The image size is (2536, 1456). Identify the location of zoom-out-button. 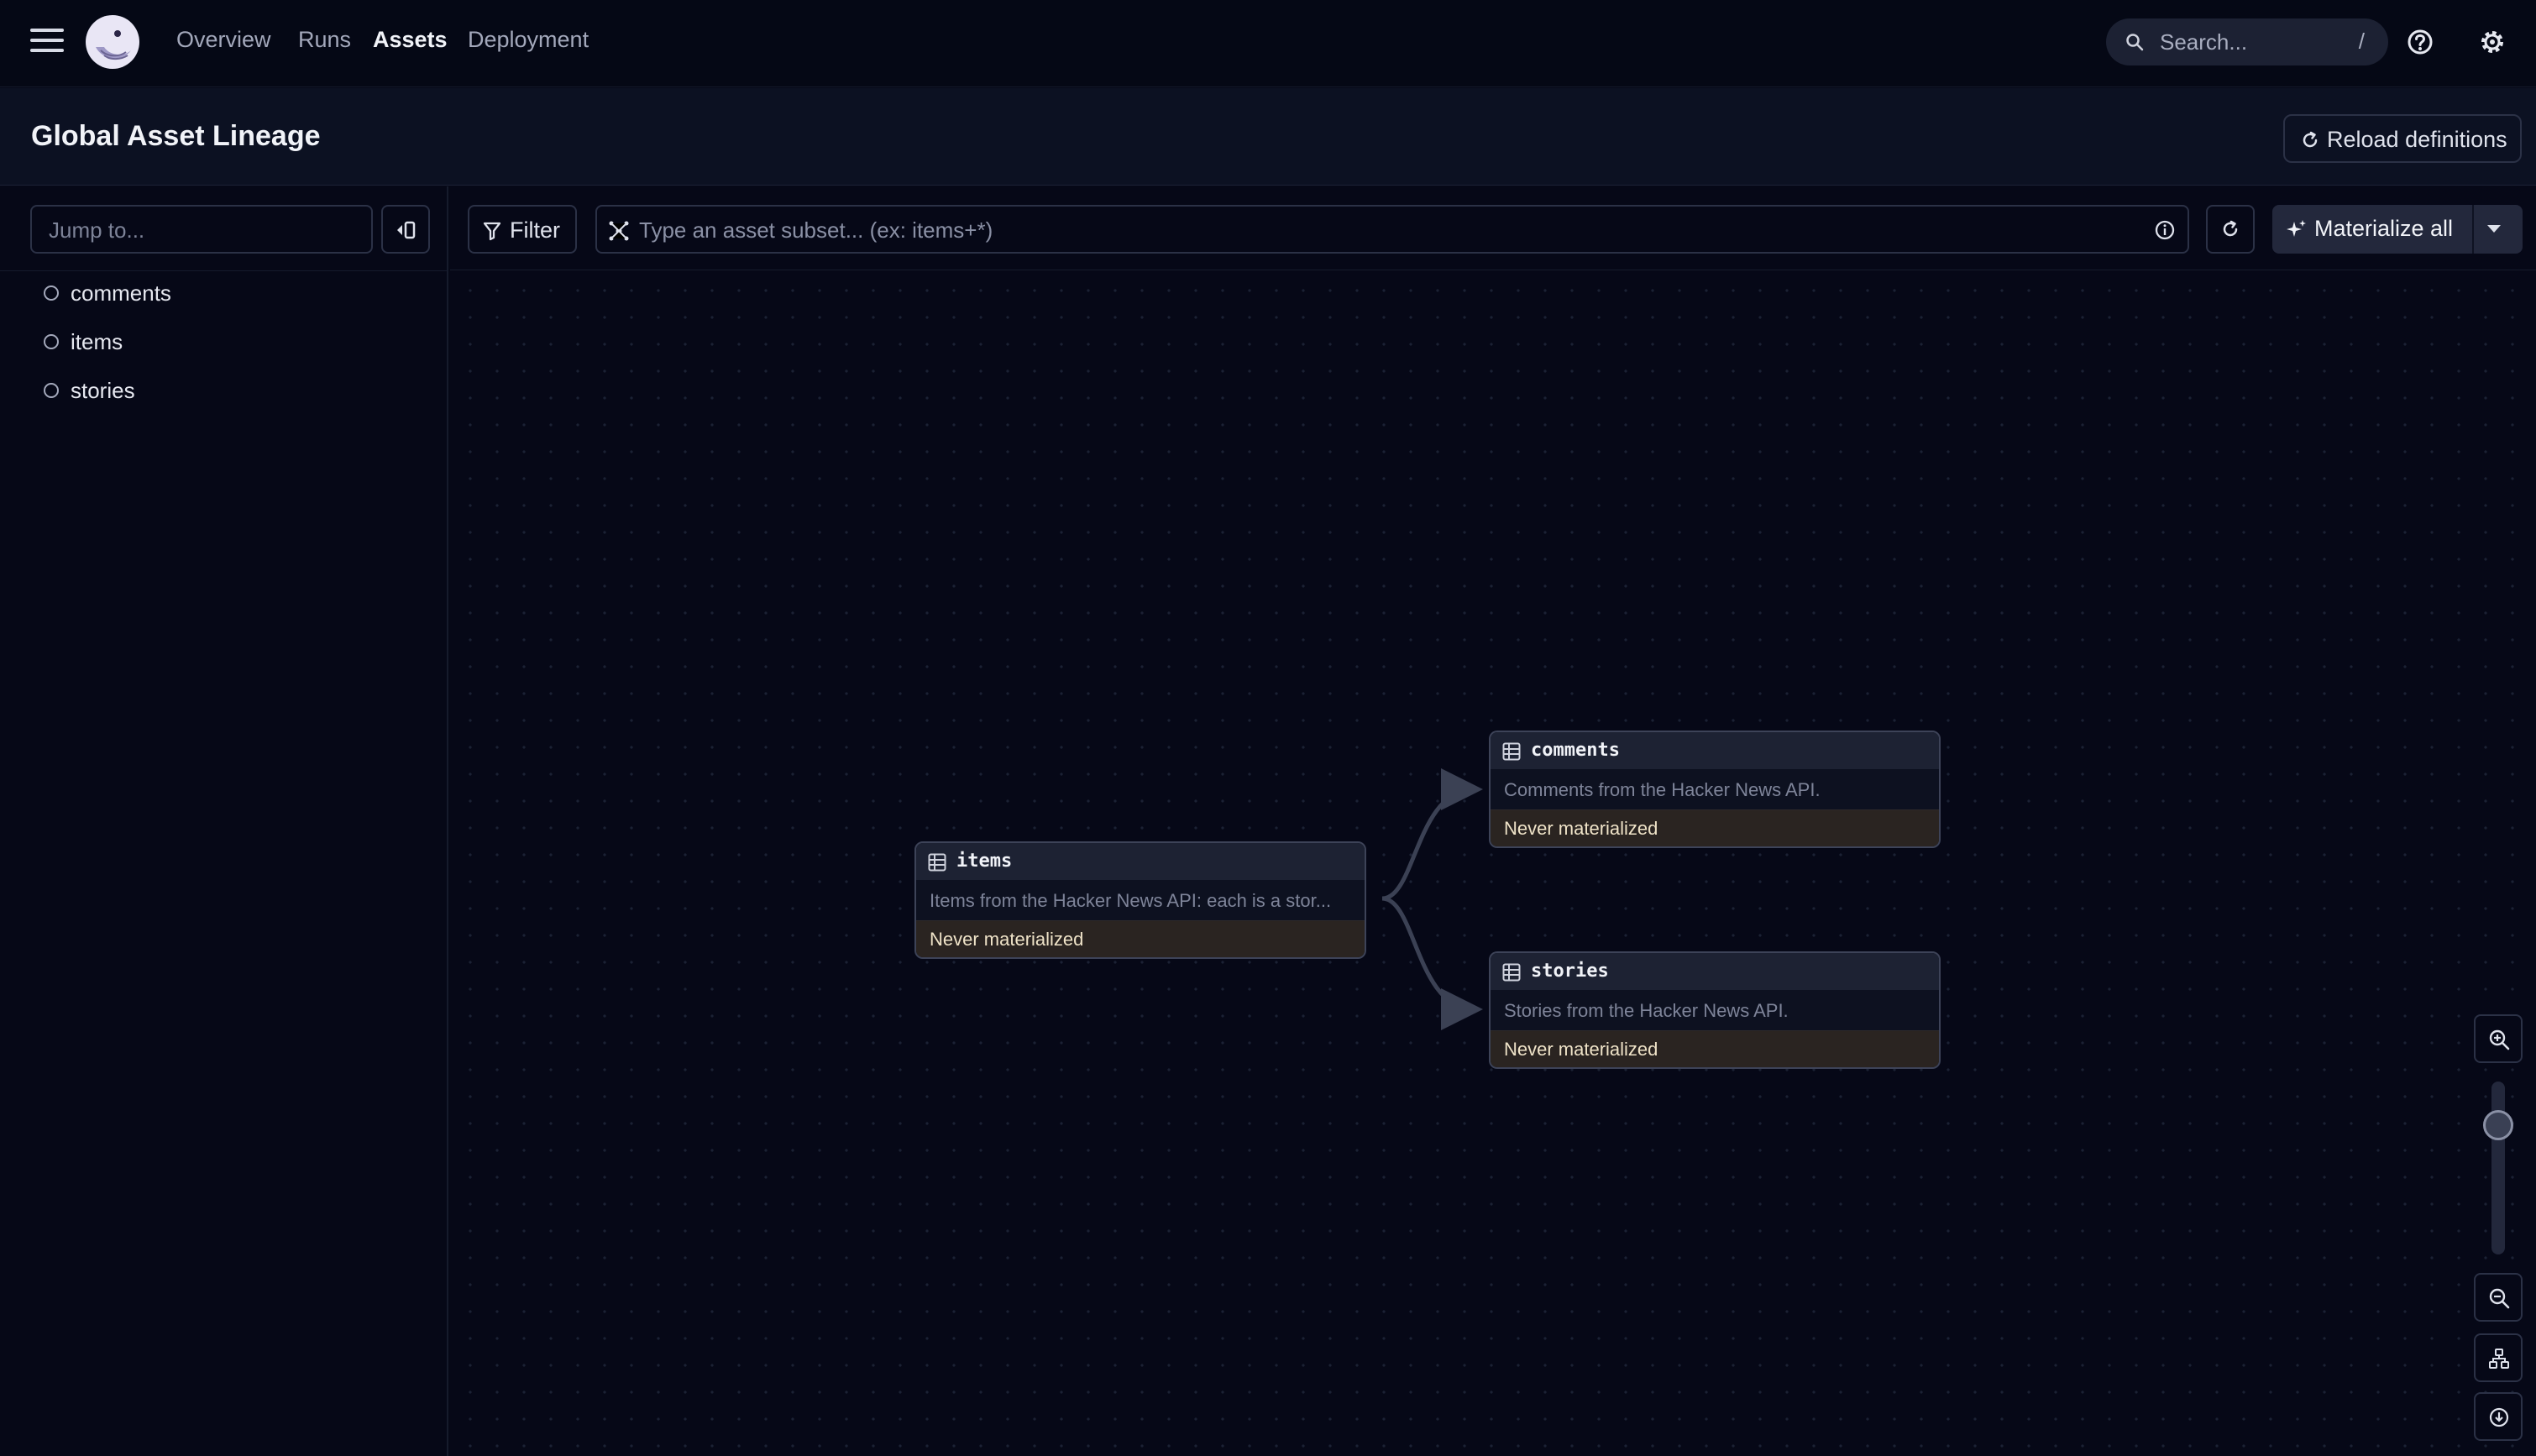
(2498, 1297).